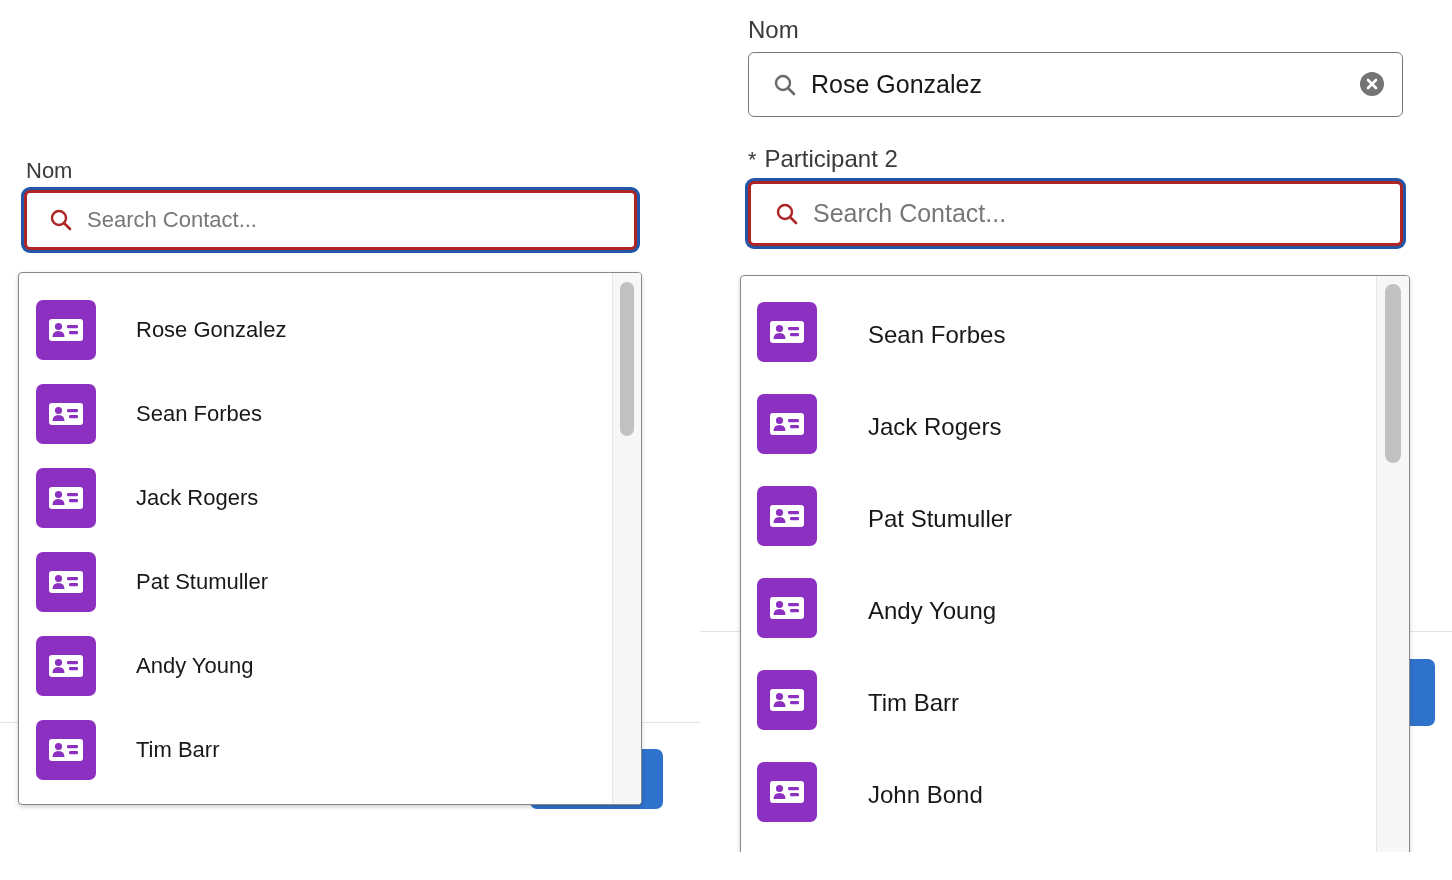  What do you see at coordinates (1373, 84) in the screenshot?
I see `clear-icon` at bounding box center [1373, 84].